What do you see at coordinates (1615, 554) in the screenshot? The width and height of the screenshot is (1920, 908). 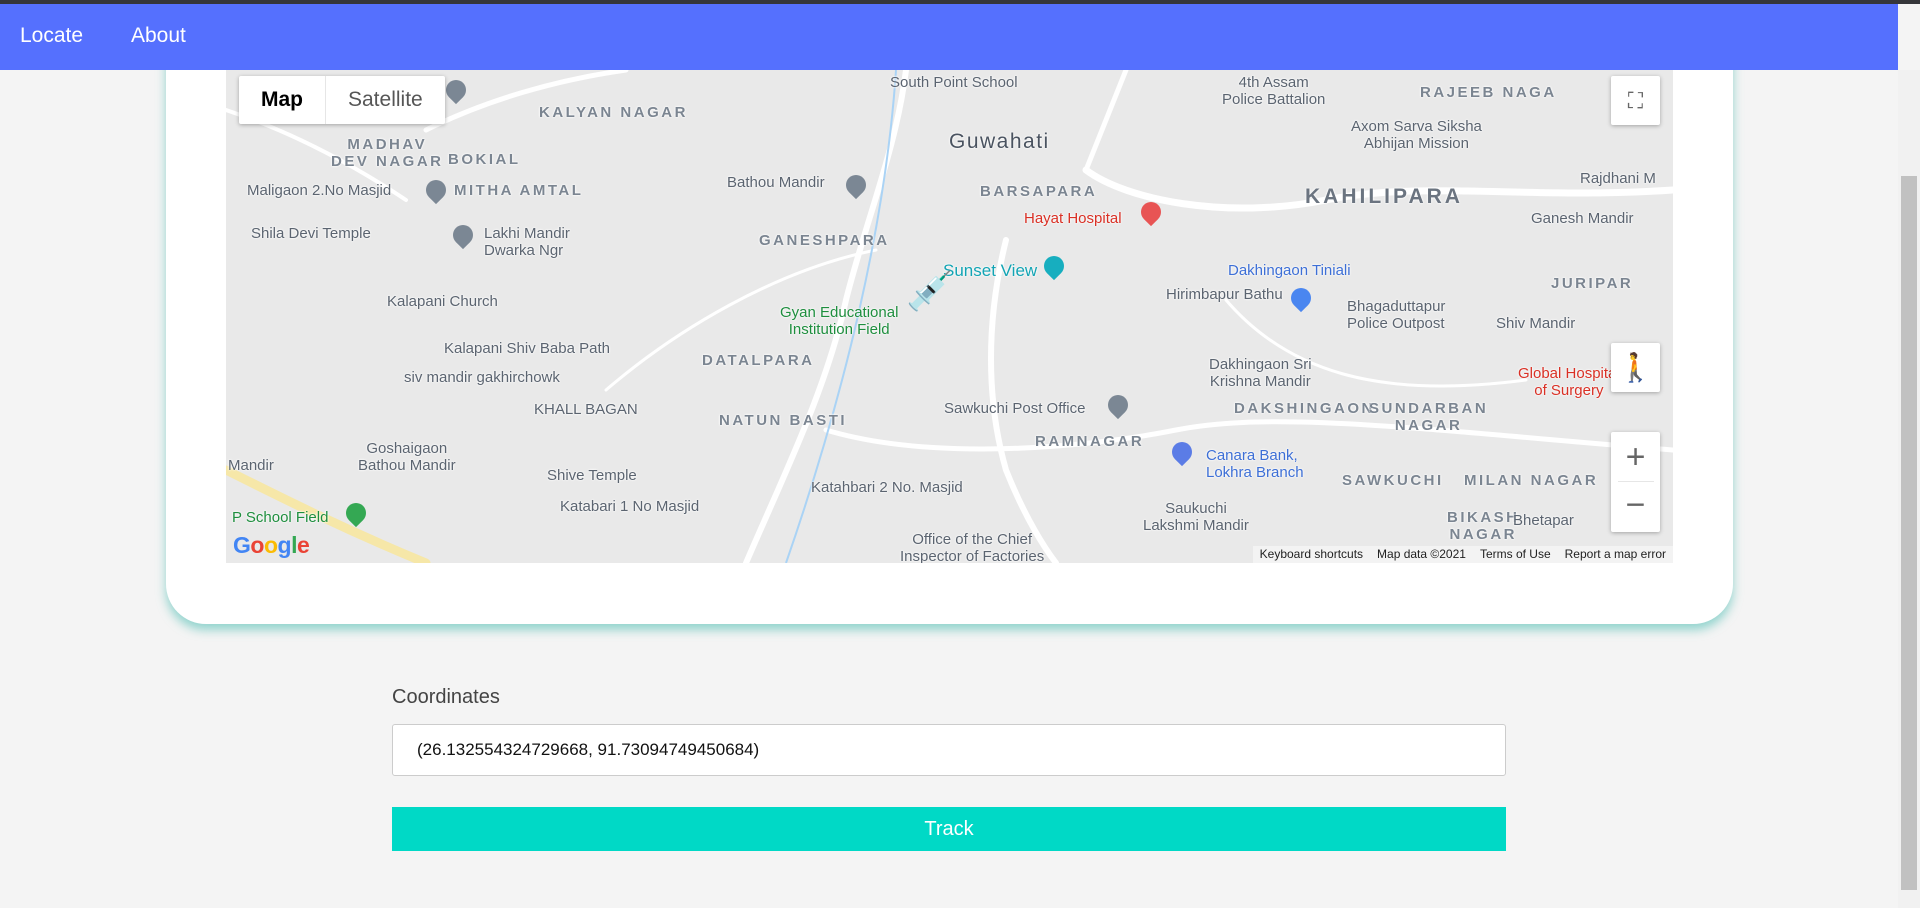 I see `report-map-error-link: Report a map error` at bounding box center [1615, 554].